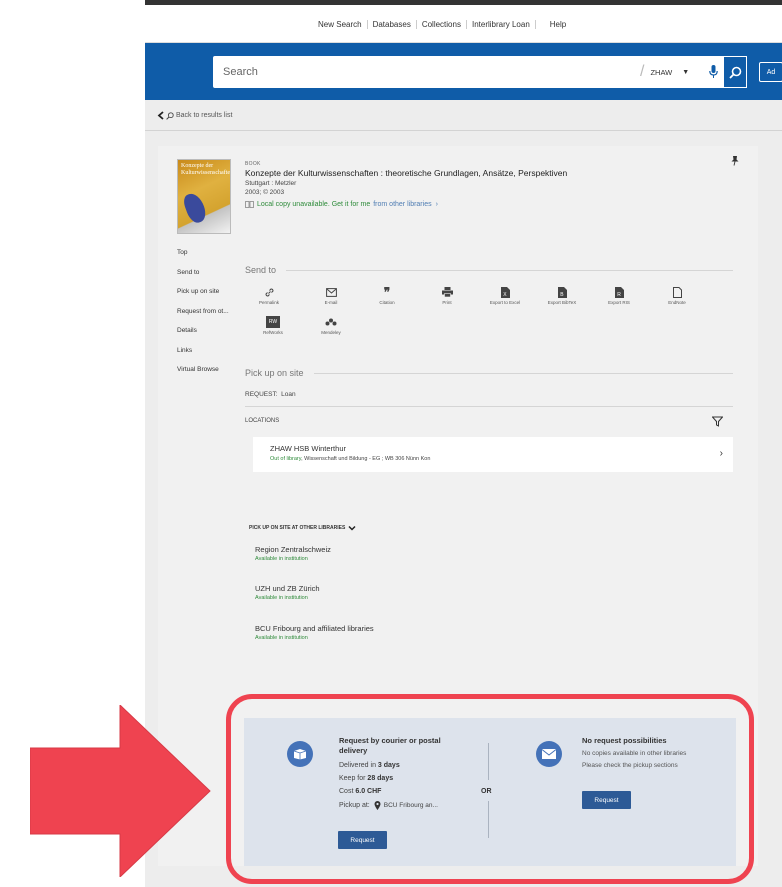 Image resolution: width=782 pixels, height=887 pixels. What do you see at coordinates (352, 528) in the screenshot?
I see `chevron-down-icon` at bounding box center [352, 528].